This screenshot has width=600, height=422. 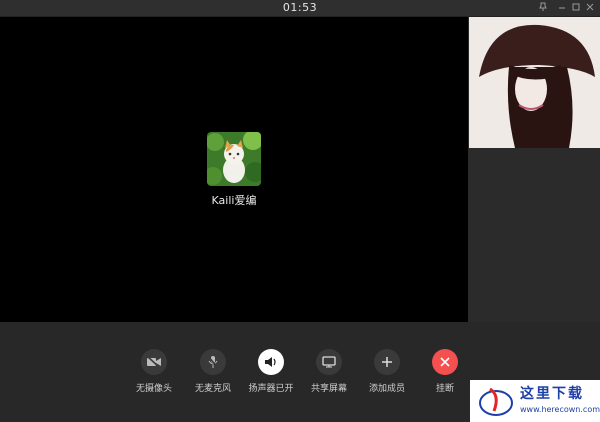 I want to click on participant-name: Kaili爱编, so click(x=234, y=200).